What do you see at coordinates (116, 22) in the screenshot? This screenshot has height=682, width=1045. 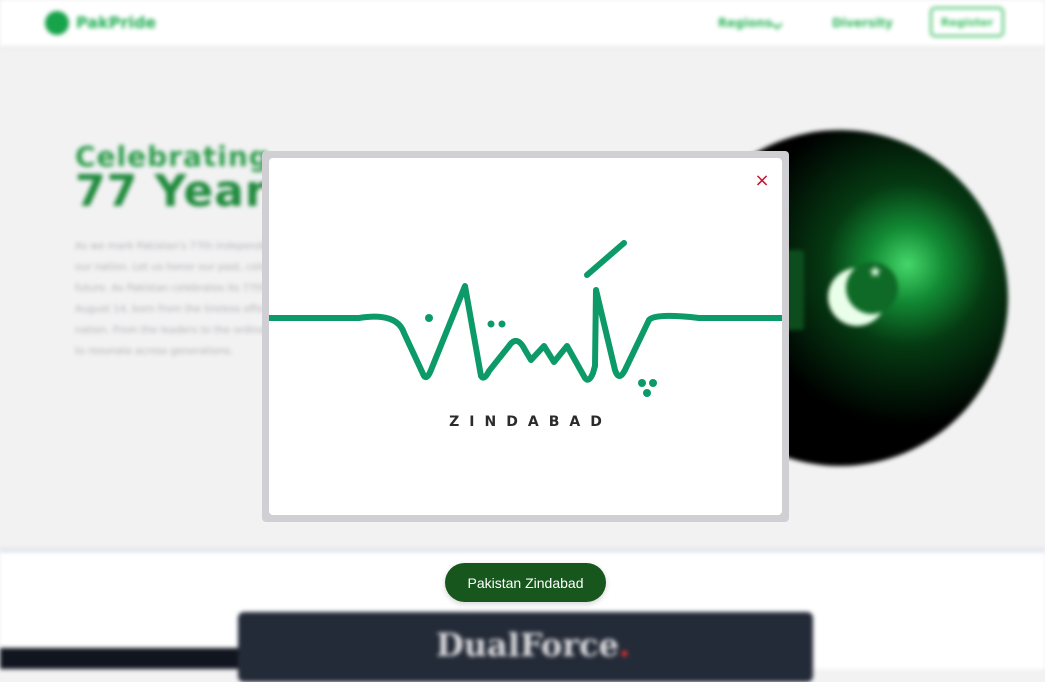 I see `brand-name: PakPride` at bounding box center [116, 22].